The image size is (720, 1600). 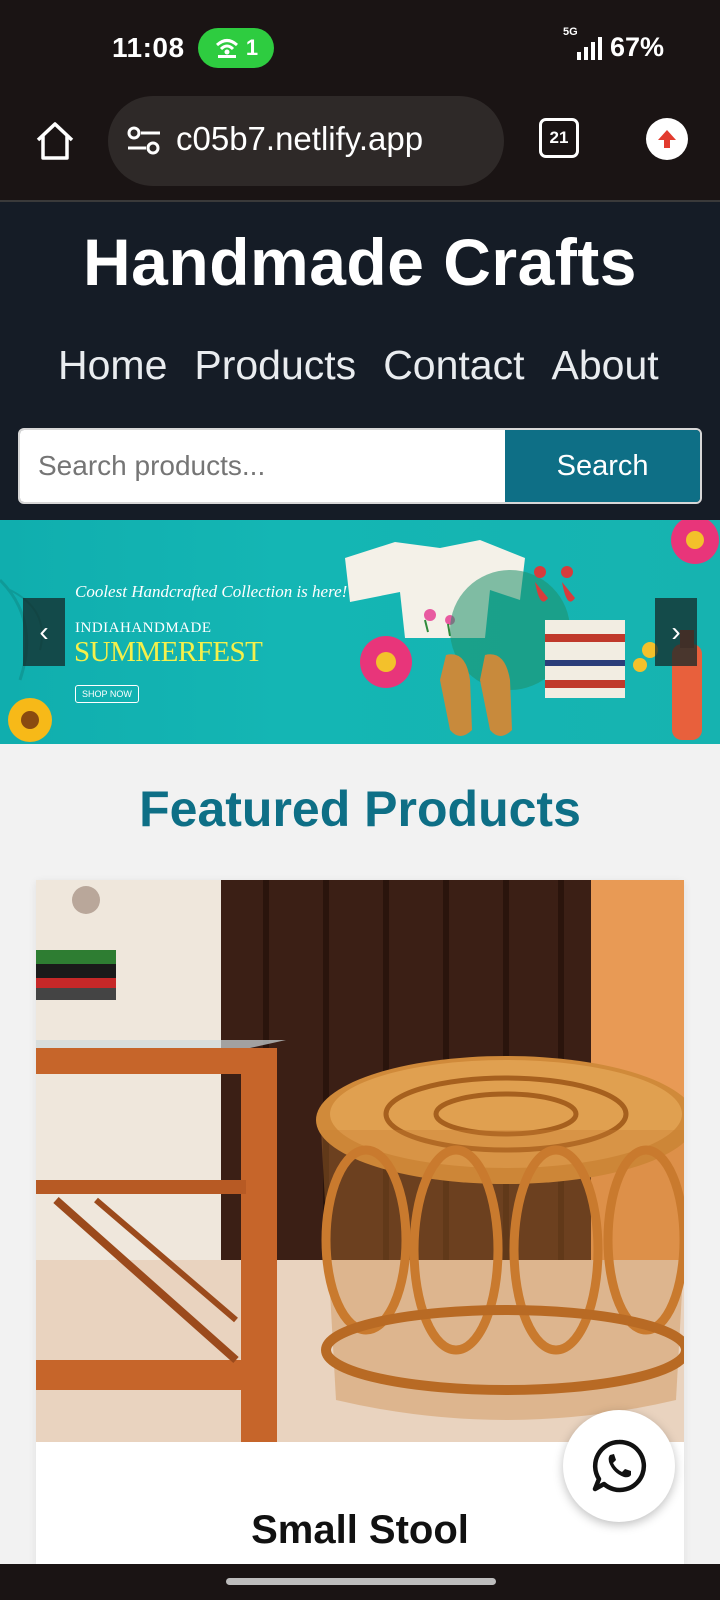 What do you see at coordinates (168, 652) in the screenshot?
I see `banner-headline: SUMMERFEST` at bounding box center [168, 652].